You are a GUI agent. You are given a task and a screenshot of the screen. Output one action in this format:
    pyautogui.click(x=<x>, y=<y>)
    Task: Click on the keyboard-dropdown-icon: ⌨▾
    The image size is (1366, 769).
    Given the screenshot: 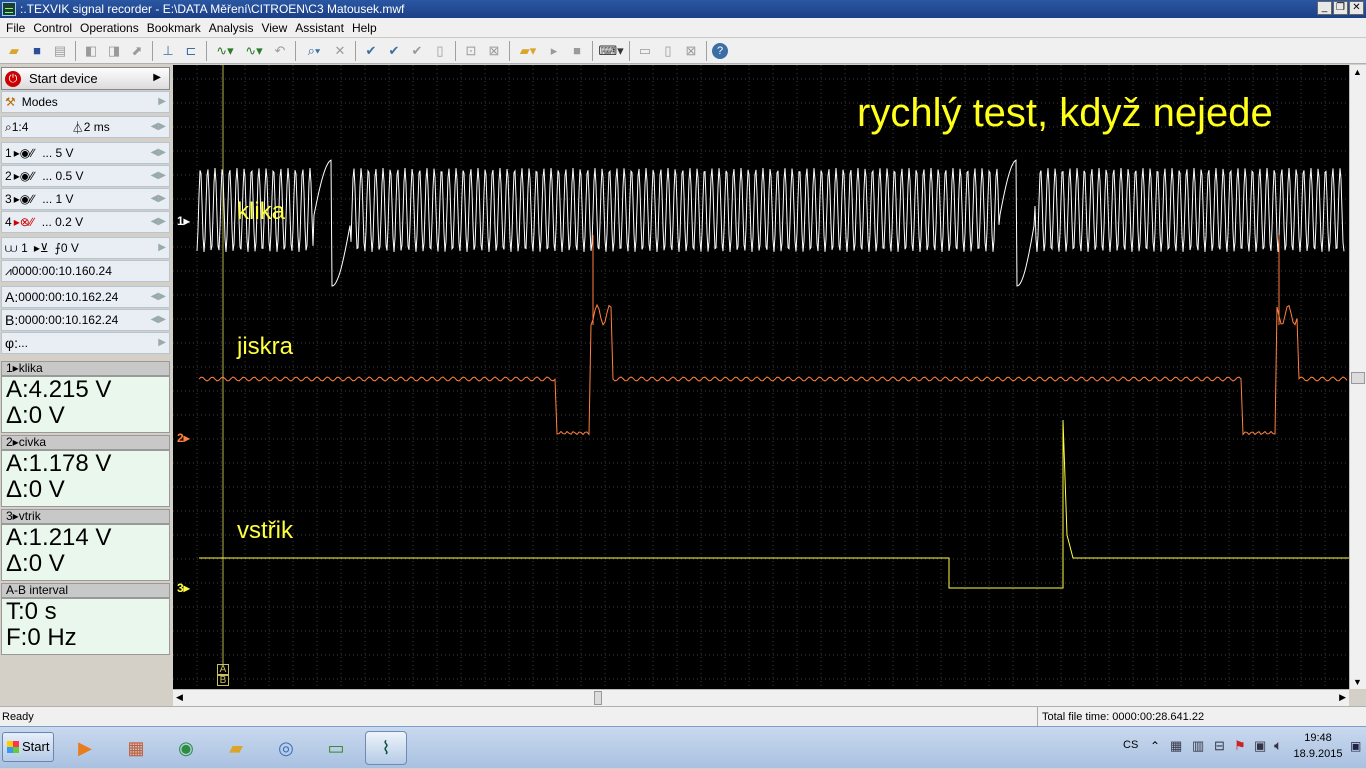 What is the action you would take?
    pyautogui.click(x=611, y=51)
    